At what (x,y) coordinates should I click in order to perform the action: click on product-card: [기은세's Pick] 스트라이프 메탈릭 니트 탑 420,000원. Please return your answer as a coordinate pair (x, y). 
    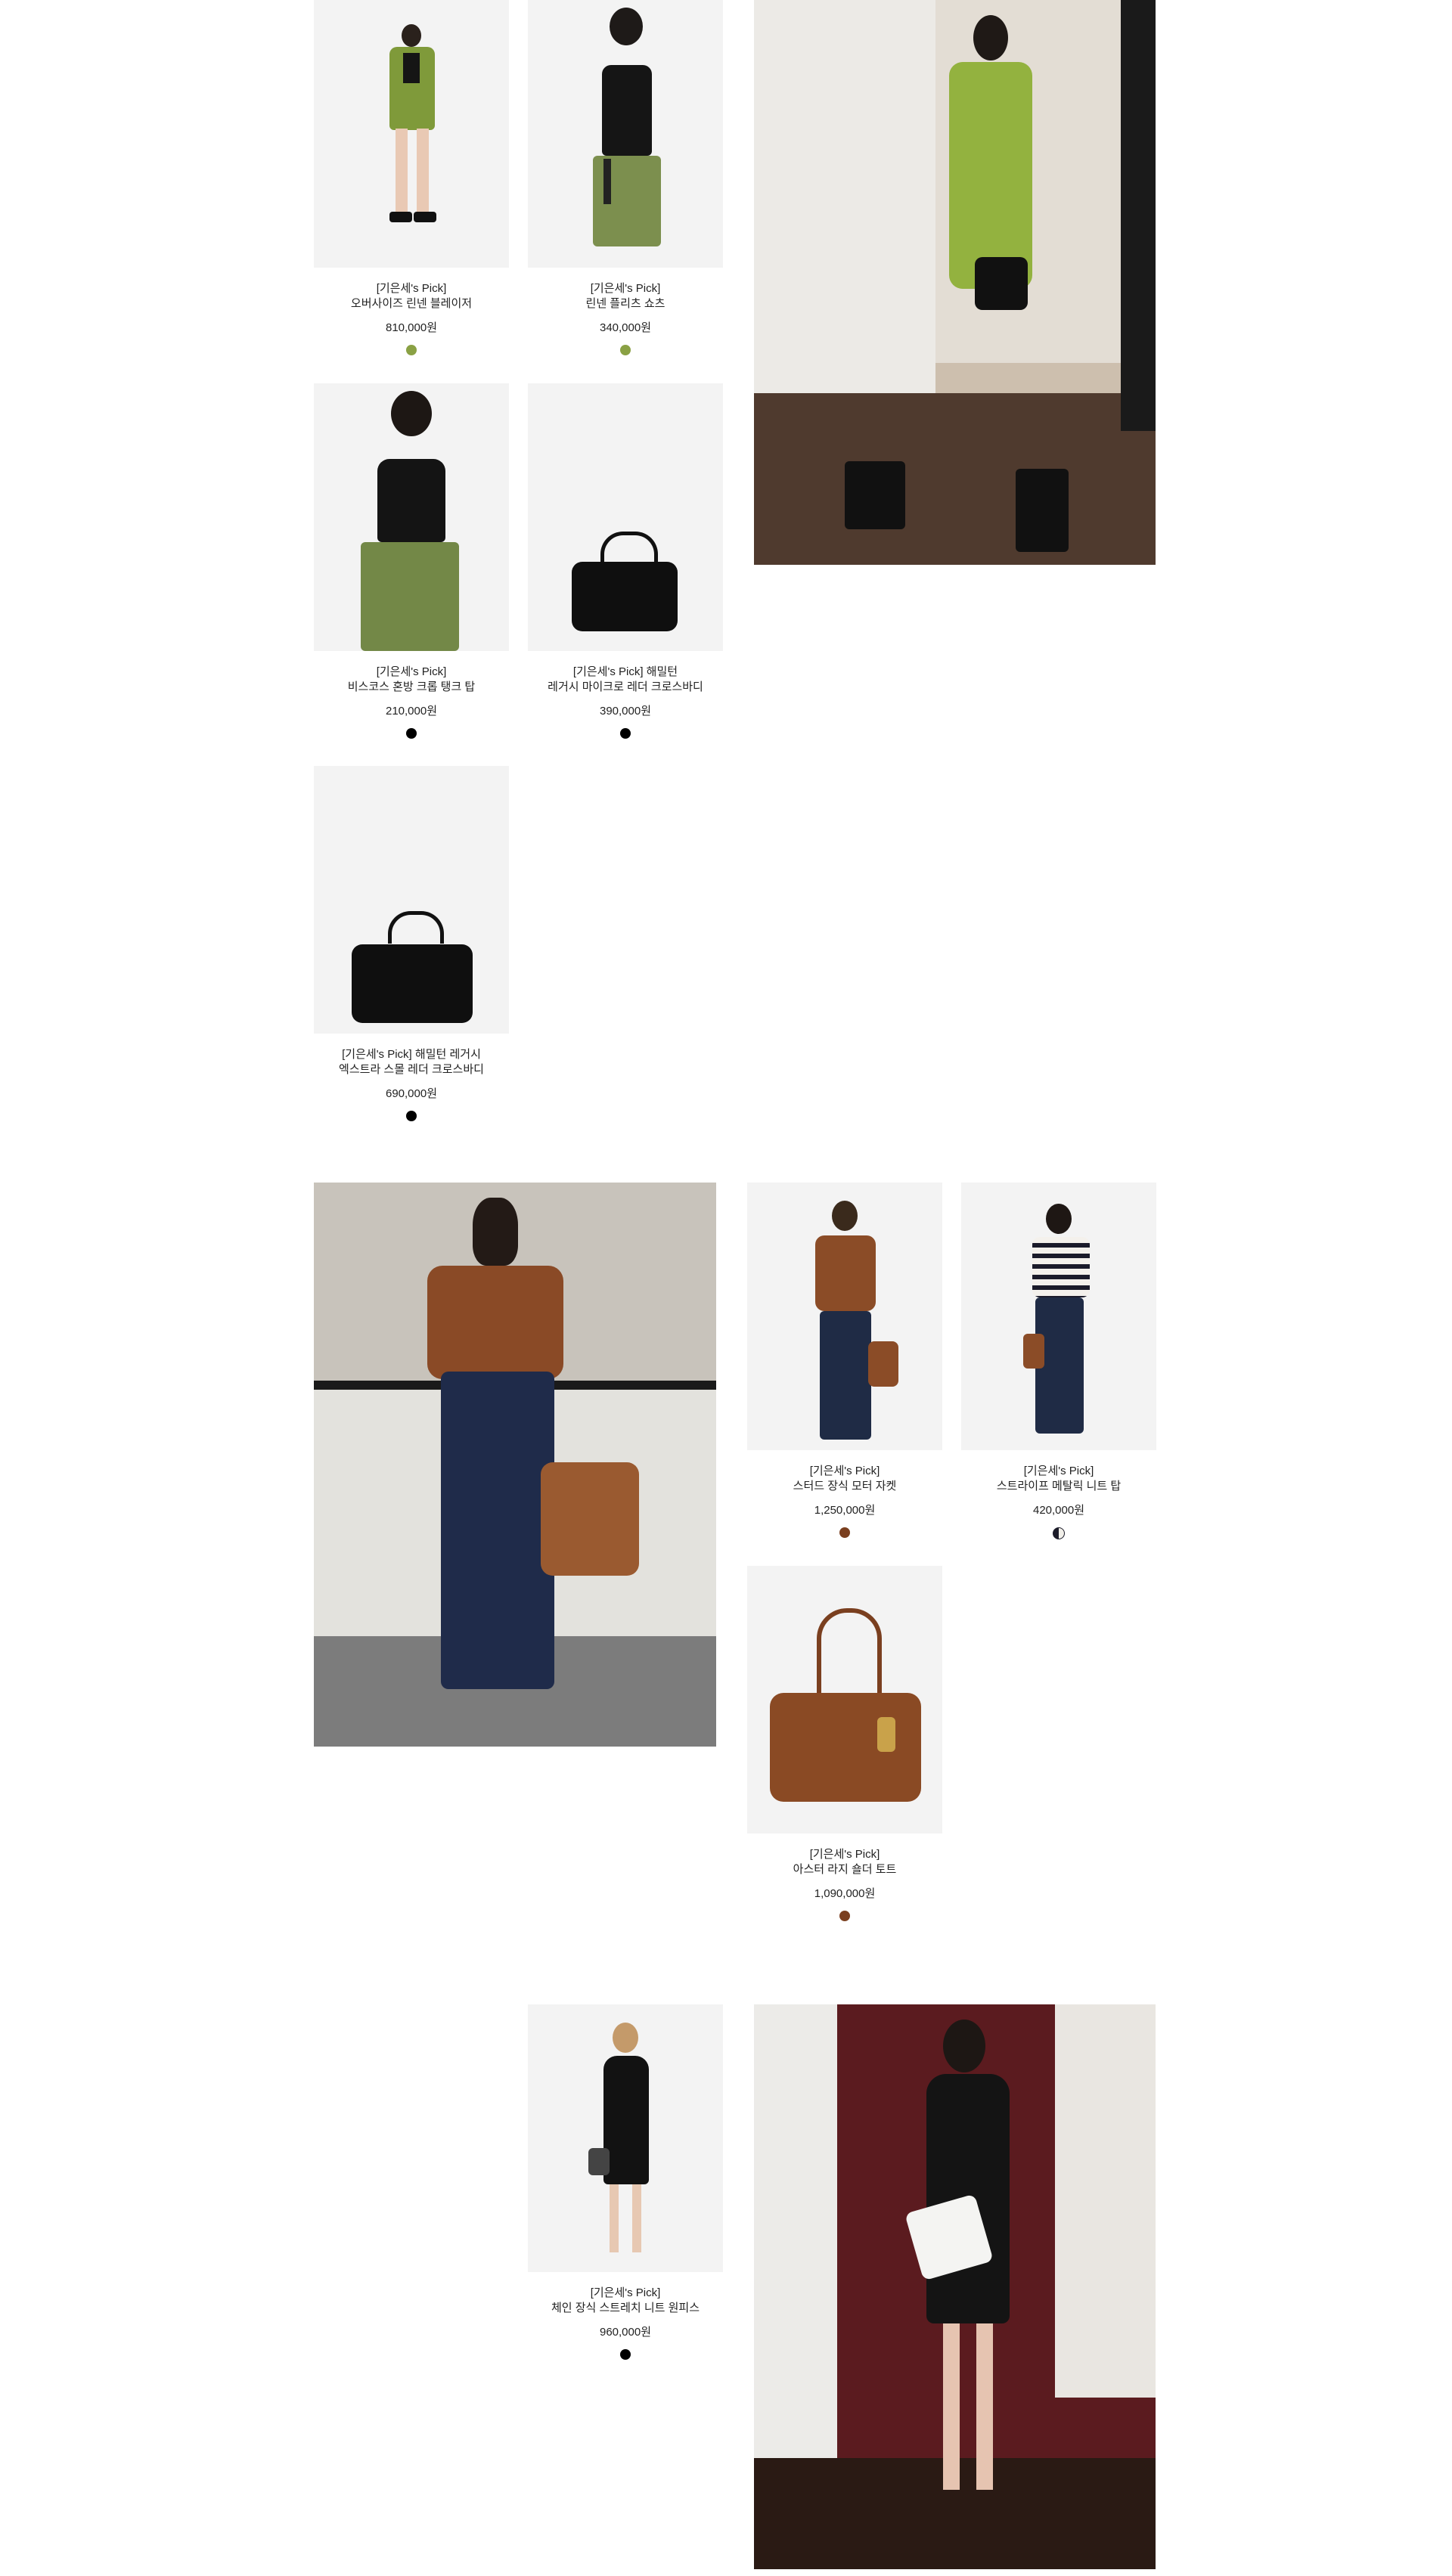
    Looking at the image, I should click on (1058, 1361).